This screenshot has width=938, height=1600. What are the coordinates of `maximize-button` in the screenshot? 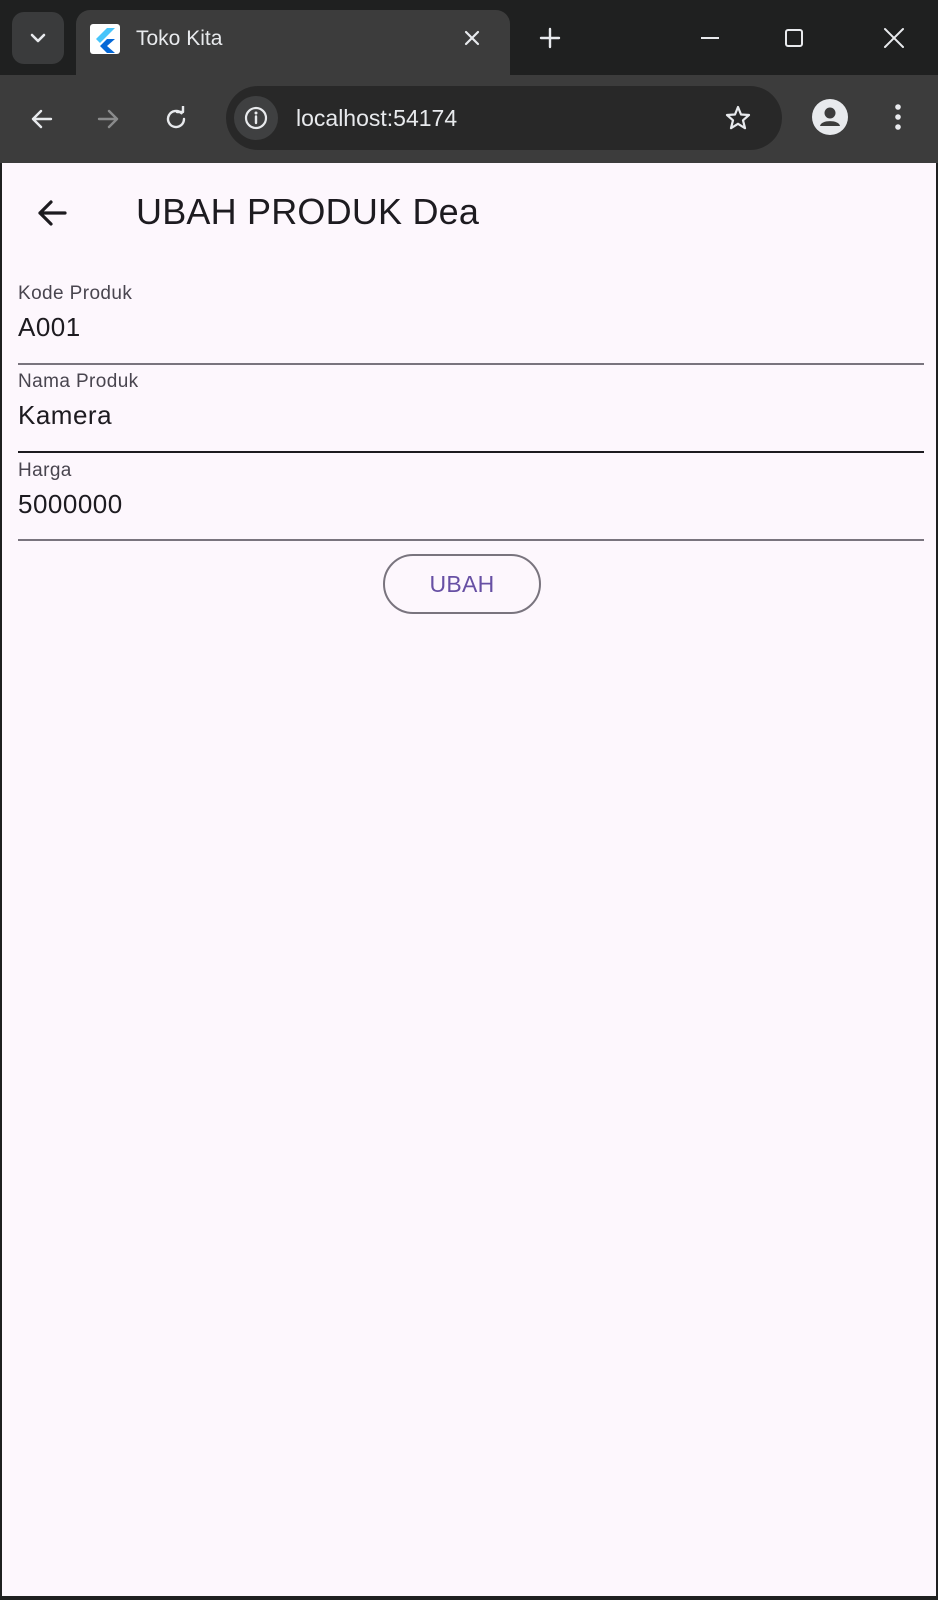 It's located at (794, 38).